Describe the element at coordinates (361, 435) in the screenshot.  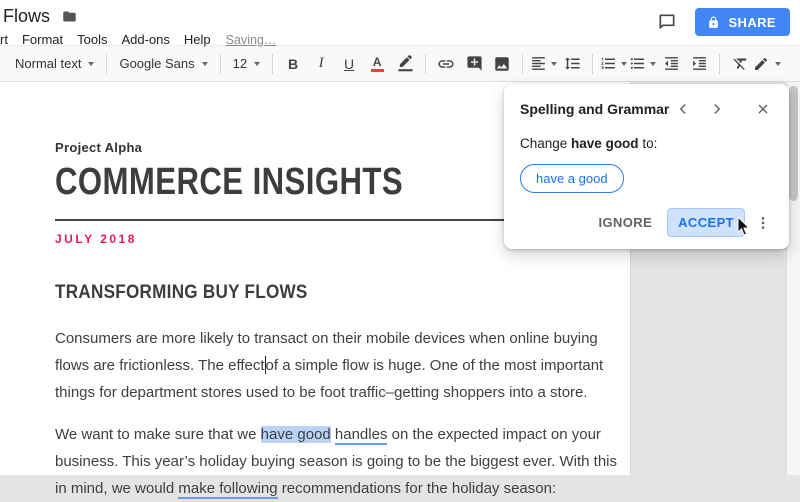
I see `flagged-phrase: handles` at that location.